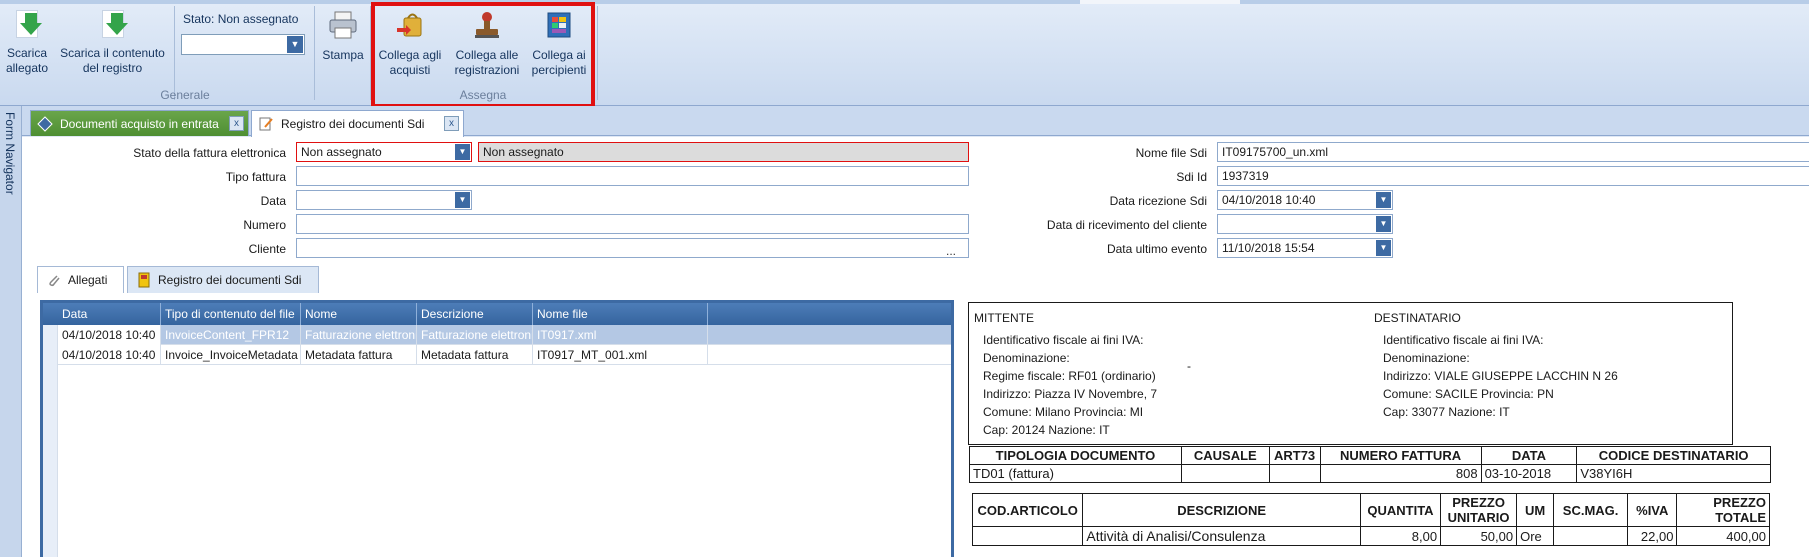 This screenshot has height=557, width=1809. I want to click on destinatario-title: DESTINATARIO, so click(1417, 318).